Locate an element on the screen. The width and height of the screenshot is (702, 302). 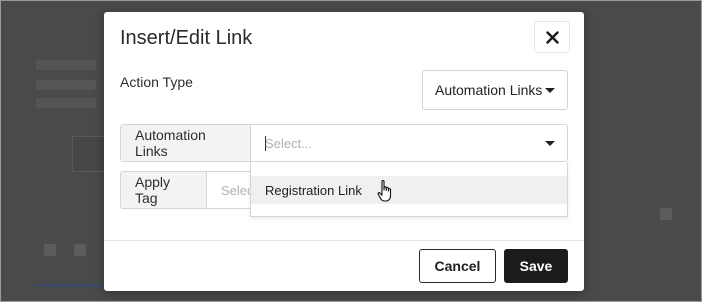
background-pencil-icon is located at coordinates (666, 214).